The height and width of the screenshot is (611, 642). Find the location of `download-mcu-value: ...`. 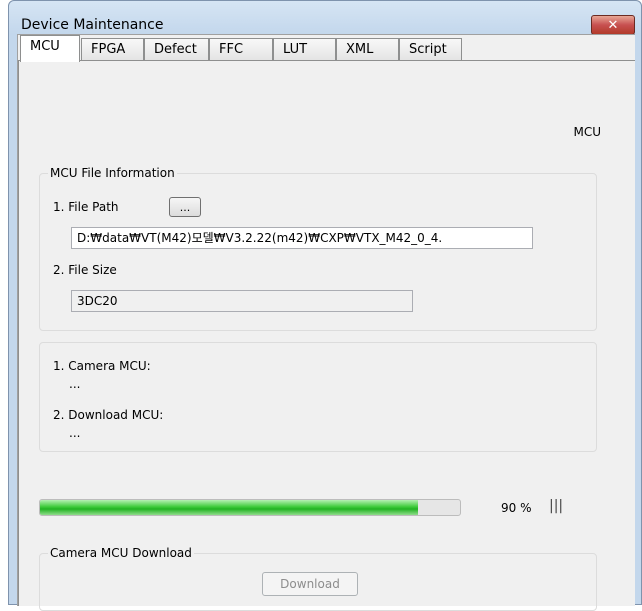

download-mcu-value: ... is located at coordinates (75, 433).